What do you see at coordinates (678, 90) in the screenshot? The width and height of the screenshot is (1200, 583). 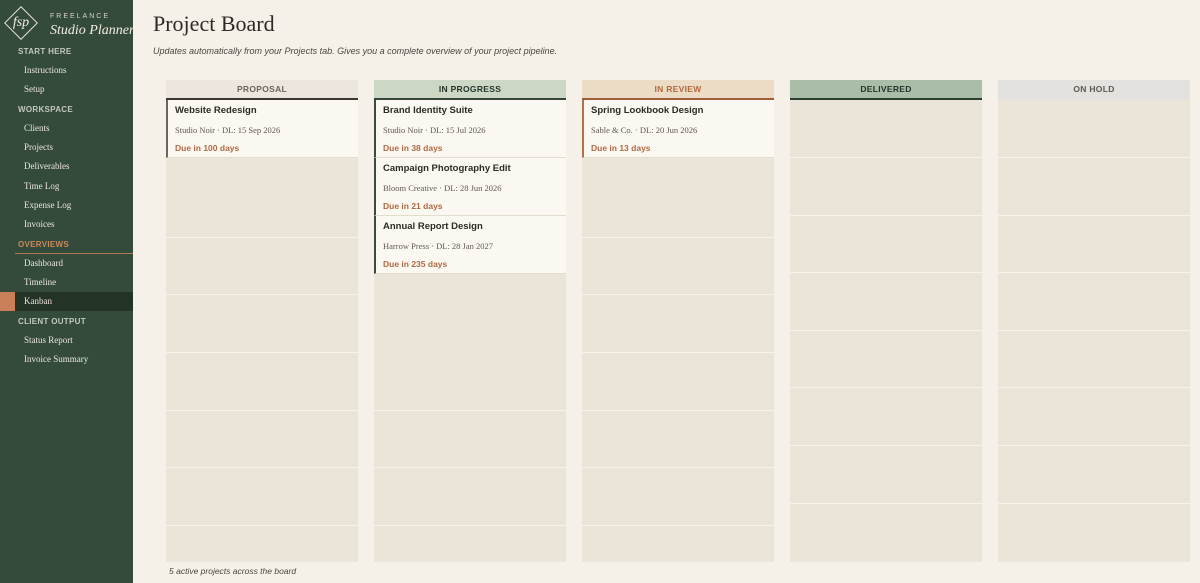 I see `column-header-in-review: IN REVIEW` at bounding box center [678, 90].